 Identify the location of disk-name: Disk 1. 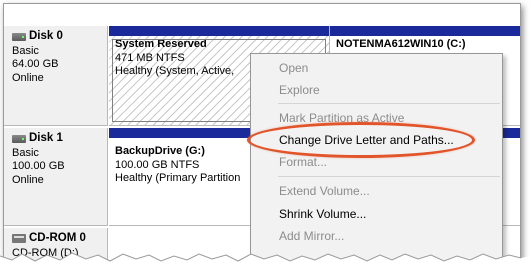
(46, 138).